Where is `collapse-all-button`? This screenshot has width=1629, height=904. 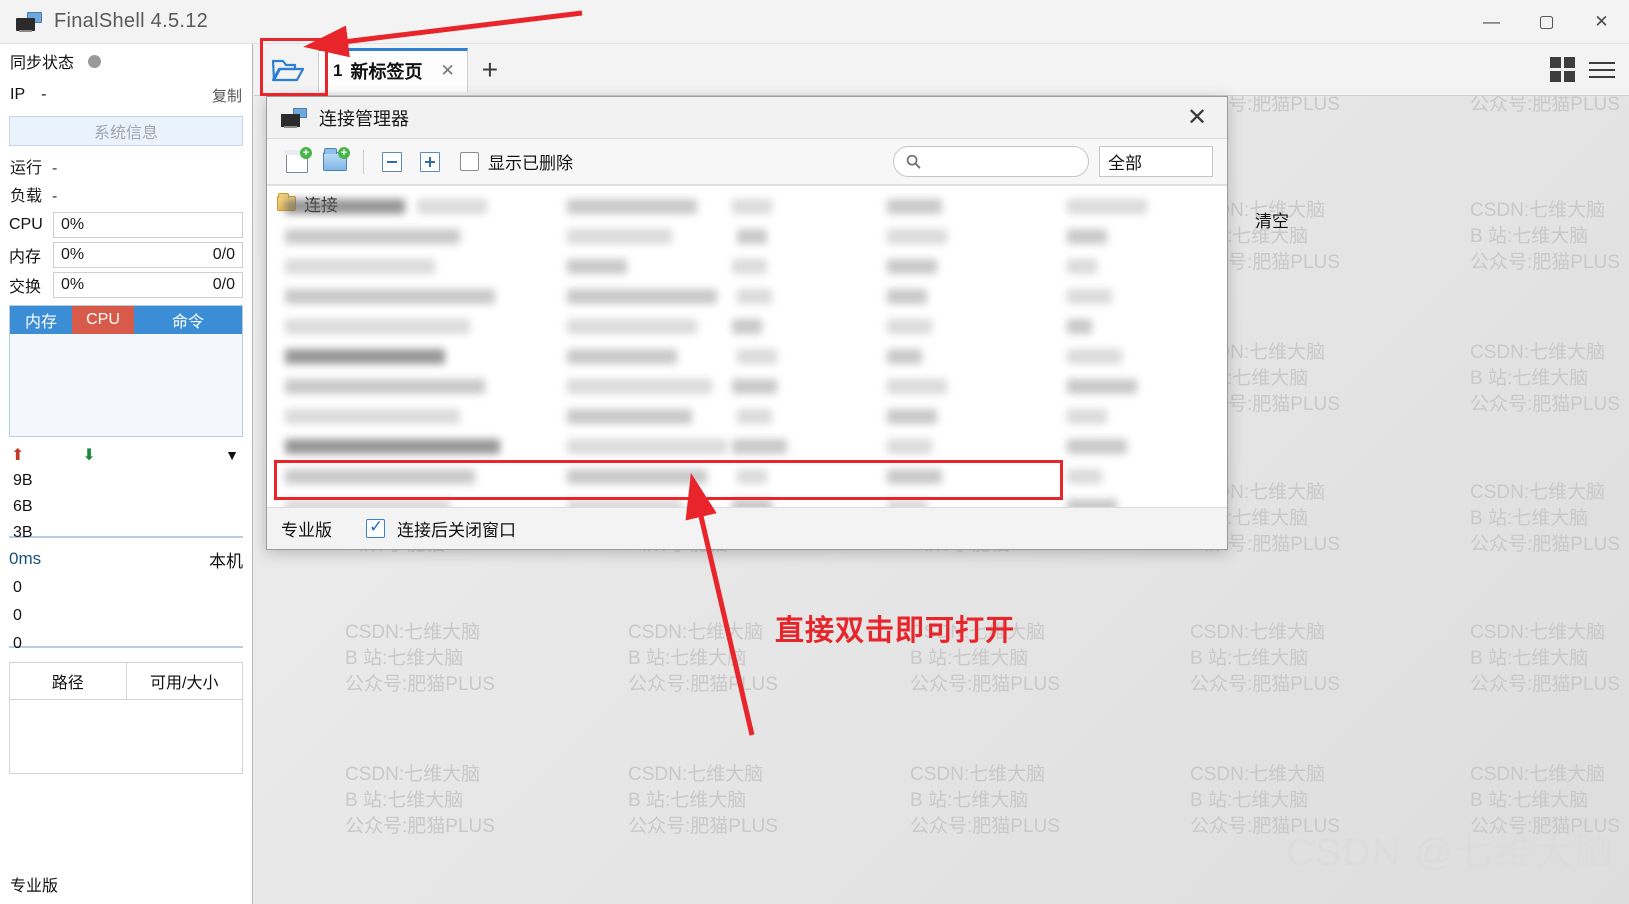 collapse-all-button is located at coordinates (392, 162).